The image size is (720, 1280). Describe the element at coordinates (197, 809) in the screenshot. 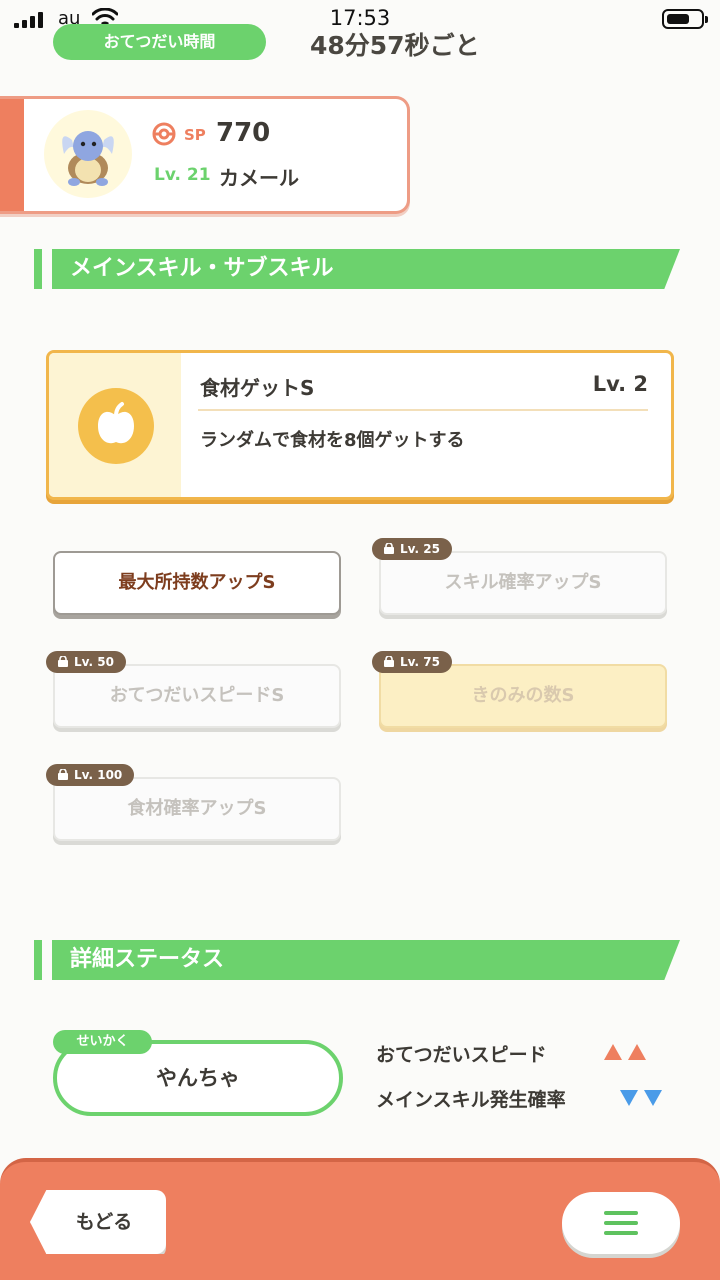

I see `sub-skill-button-5: 食材確率アップS` at that location.